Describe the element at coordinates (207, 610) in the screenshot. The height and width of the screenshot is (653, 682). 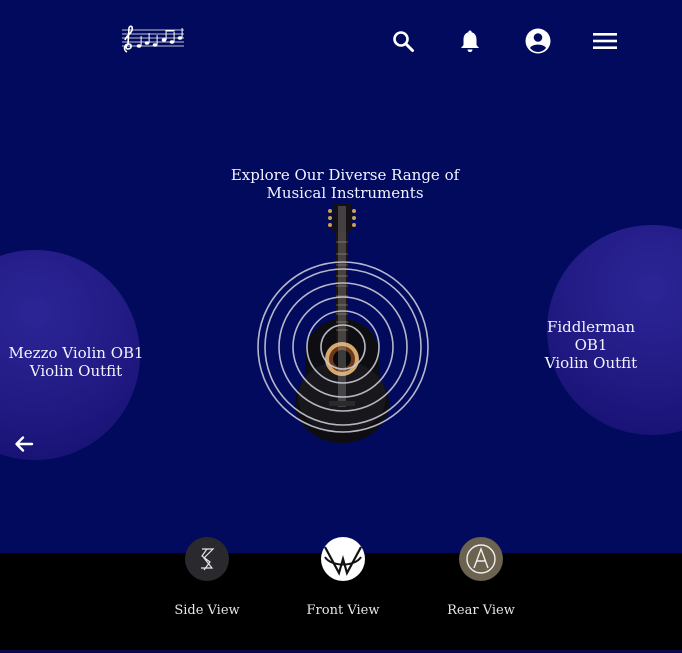
I see `side-view-label: Side View` at that location.